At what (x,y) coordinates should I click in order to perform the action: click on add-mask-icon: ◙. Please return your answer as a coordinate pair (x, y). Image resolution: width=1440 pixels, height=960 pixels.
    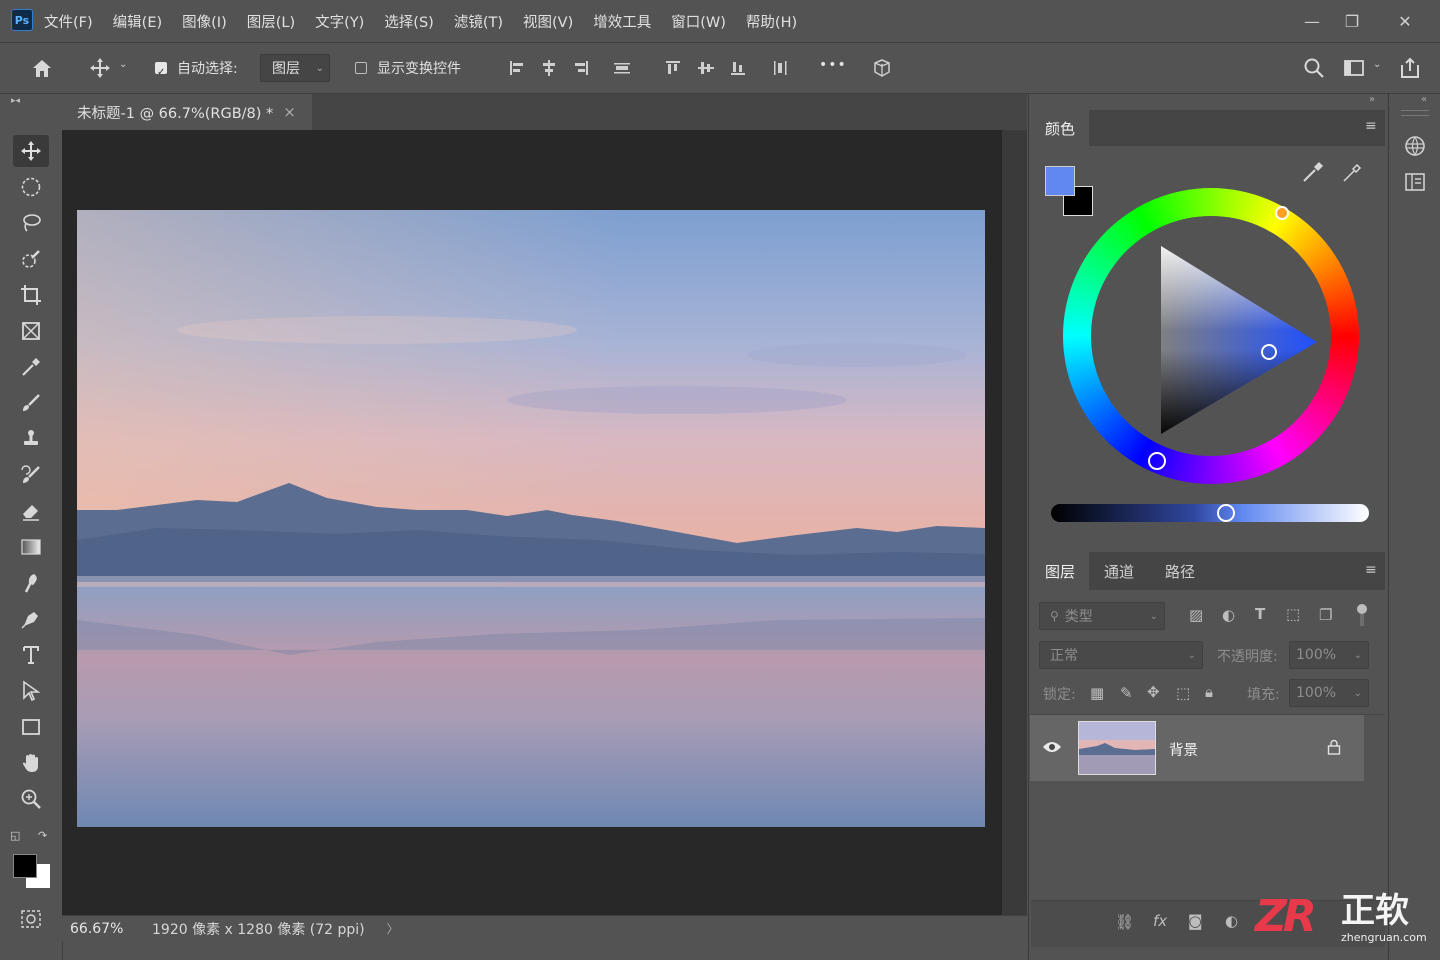
    Looking at the image, I should click on (1195, 921).